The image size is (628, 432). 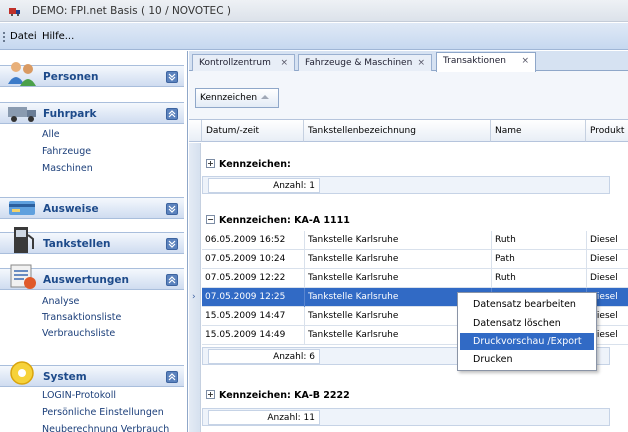 What do you see at coordinates (51, 134) in the screenshot?
I see `sidebar-link-alle: Alle` at bounding box center [51, 134].